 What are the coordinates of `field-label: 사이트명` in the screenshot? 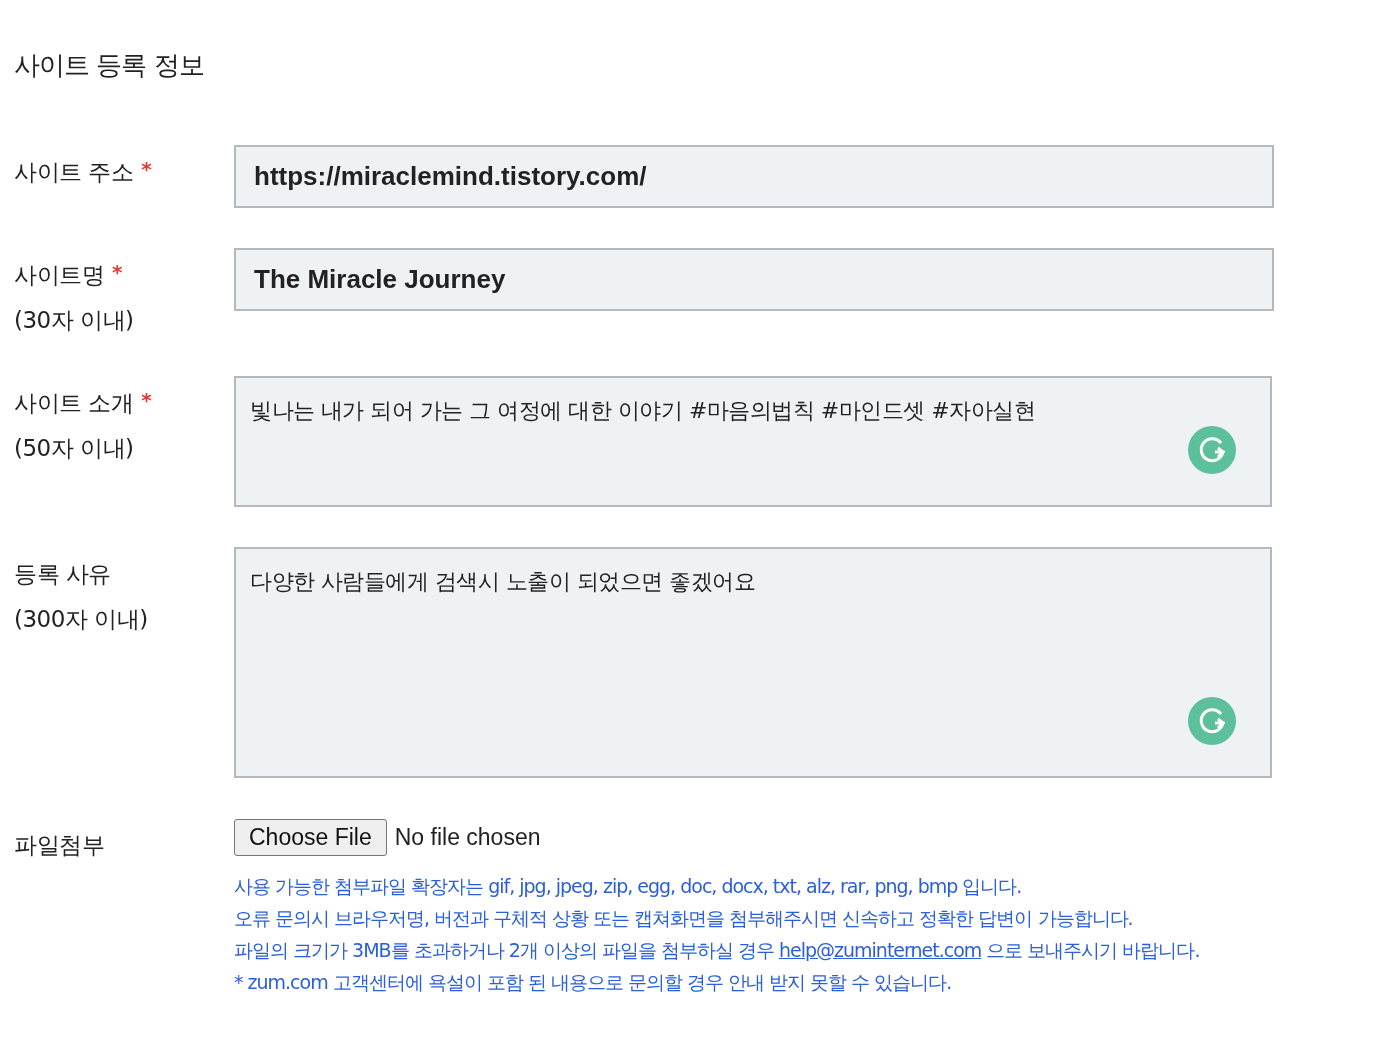 It's located at (59, 275).